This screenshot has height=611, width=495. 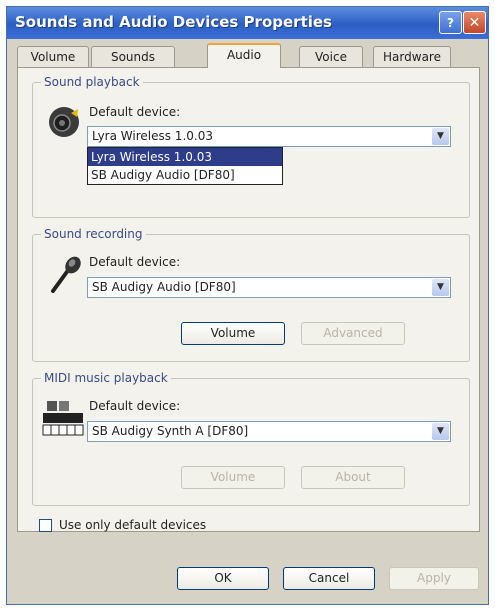 What do you see at coordinates (64, 123) in the screenshot?
I see `speaker-icon` at bounding box center [64, 123].